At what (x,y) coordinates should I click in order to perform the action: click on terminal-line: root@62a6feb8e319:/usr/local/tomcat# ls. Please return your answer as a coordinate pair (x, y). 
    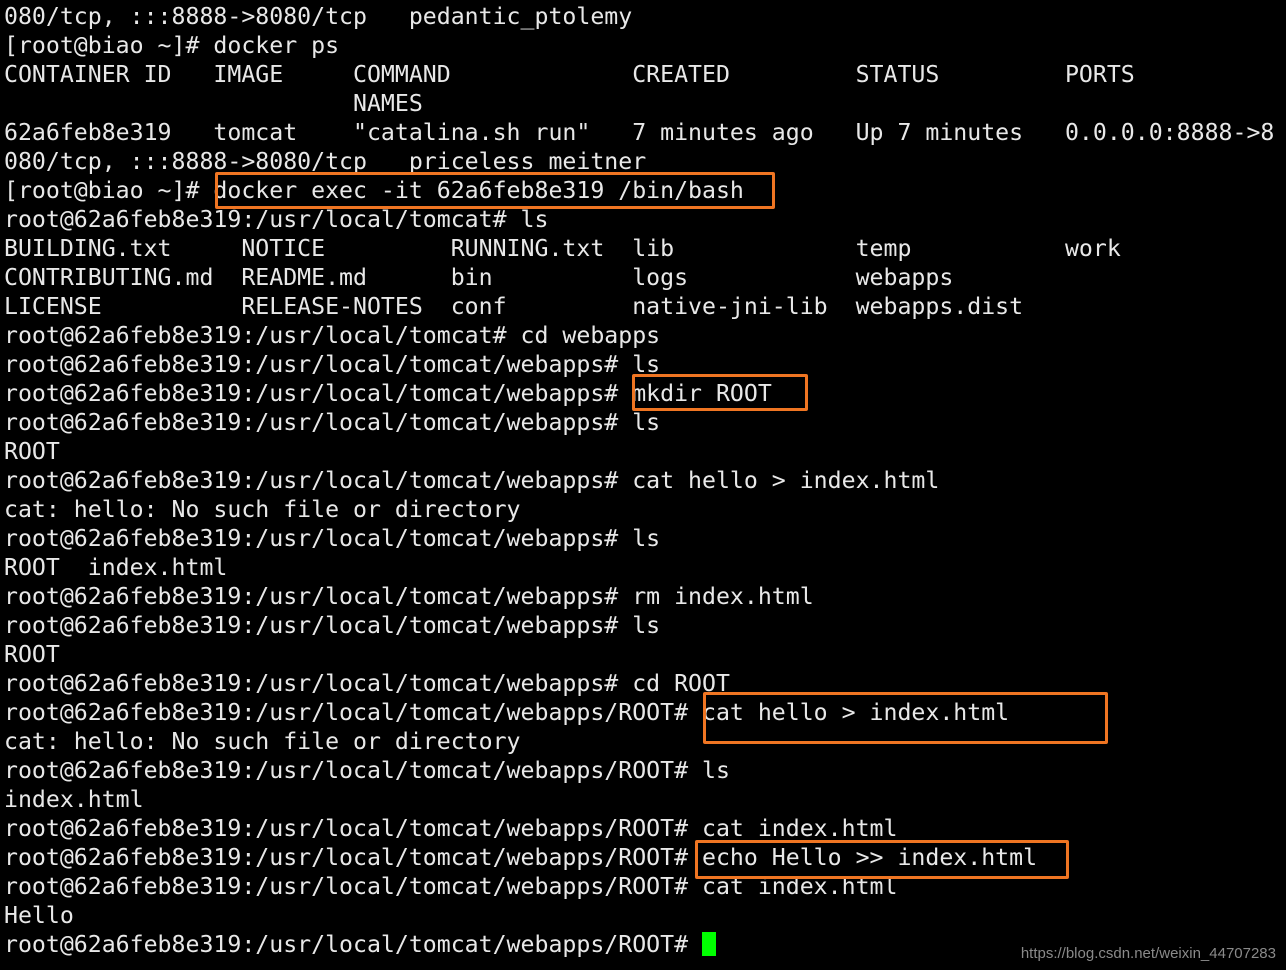
    Looking at the image, I should click on (276, 219).